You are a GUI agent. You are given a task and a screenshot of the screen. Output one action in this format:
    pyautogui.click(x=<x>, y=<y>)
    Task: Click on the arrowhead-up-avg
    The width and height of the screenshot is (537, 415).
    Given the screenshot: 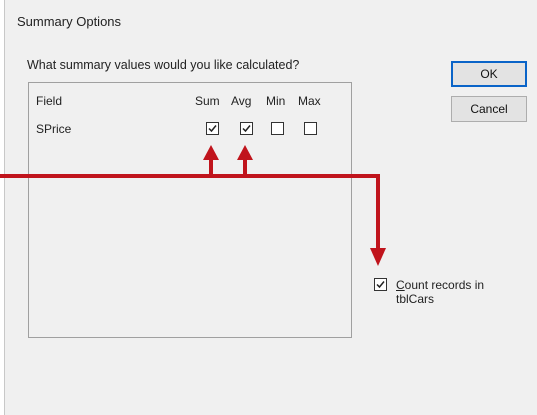 What is the action you would take?
    pyautogui.click(x=245, y=152)
    